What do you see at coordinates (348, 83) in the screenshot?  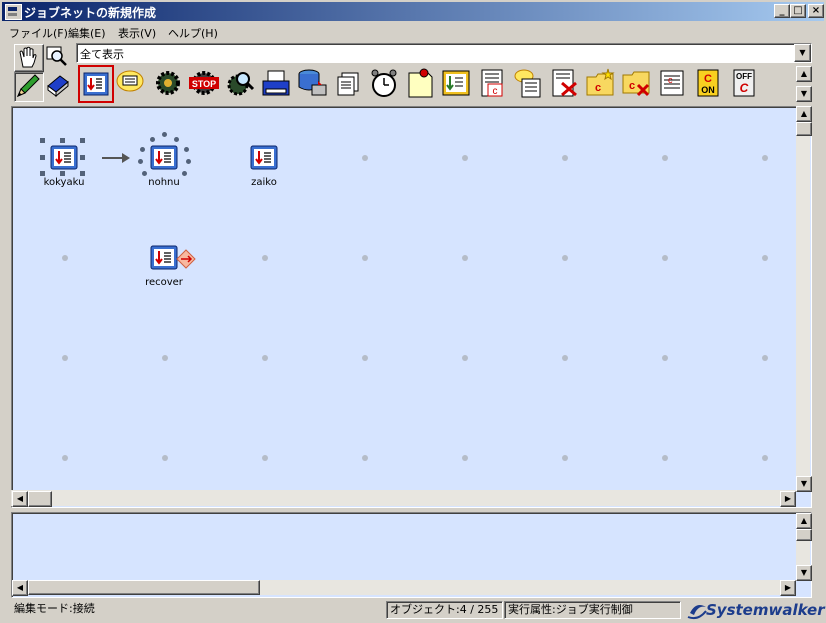 I see `document-icon` at bounding box center [348, 83].